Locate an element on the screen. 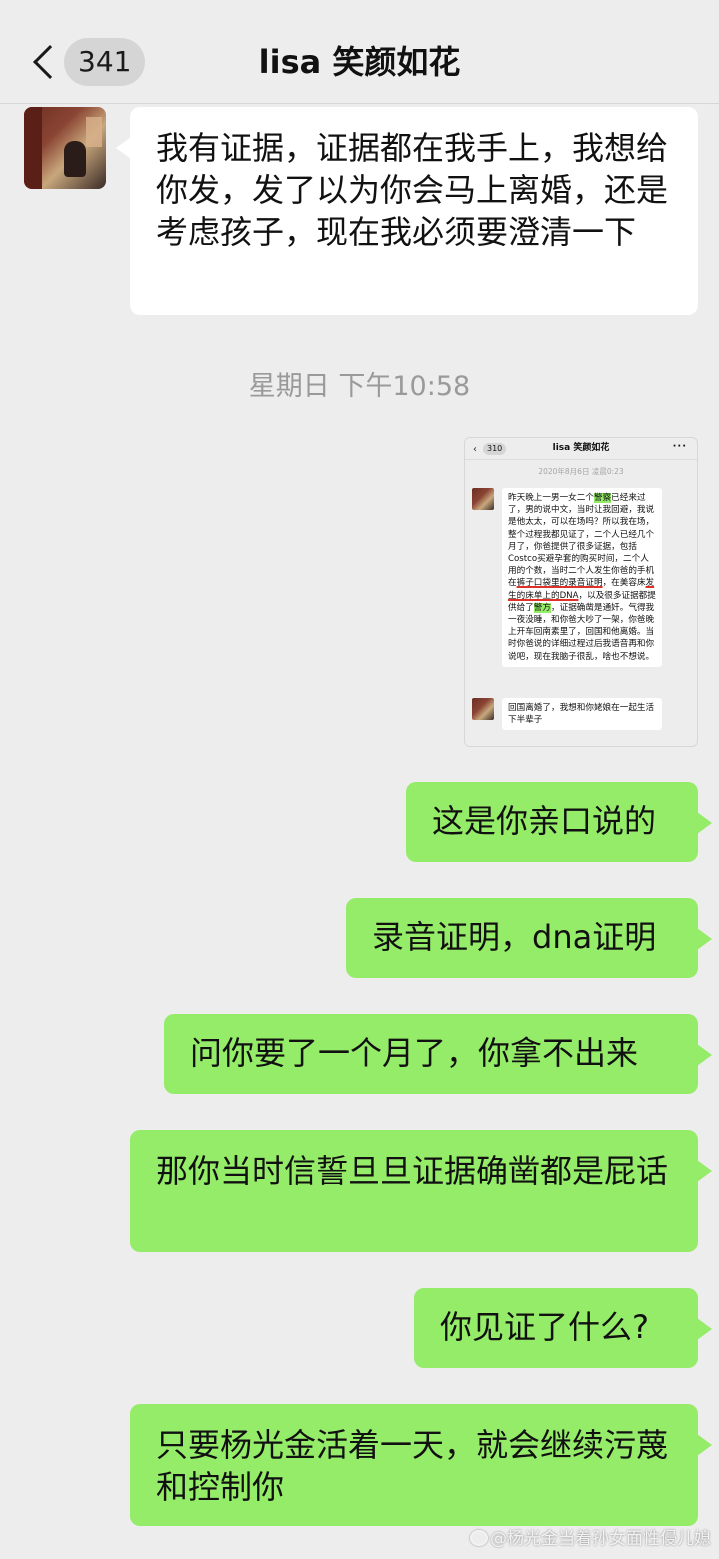  message-bubble: 只要杨光金活着一天，就会继续污蔑和控制你 is located at coordinates (421, 1465).